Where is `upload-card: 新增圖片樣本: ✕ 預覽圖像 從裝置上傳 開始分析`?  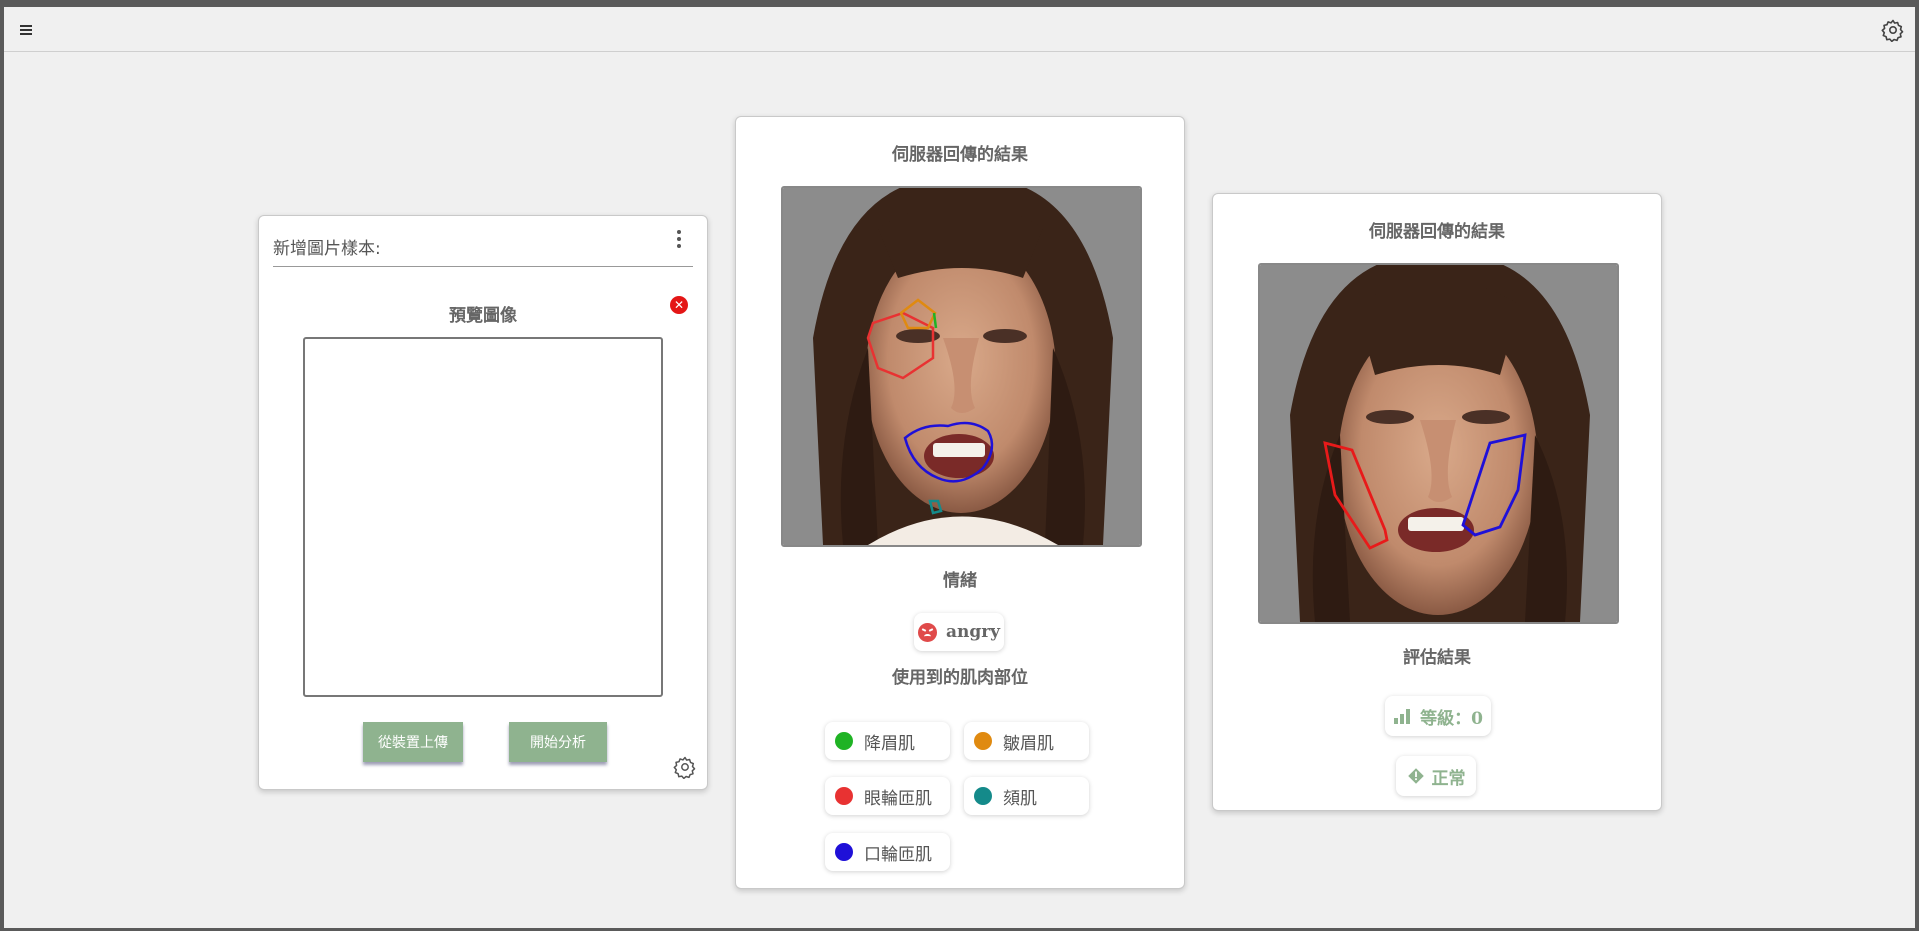
upload-card: 新增圖片樣本: ✕ 預覽圖像 從裝置上傳 開始分析 is located at coordinates (483, 502).